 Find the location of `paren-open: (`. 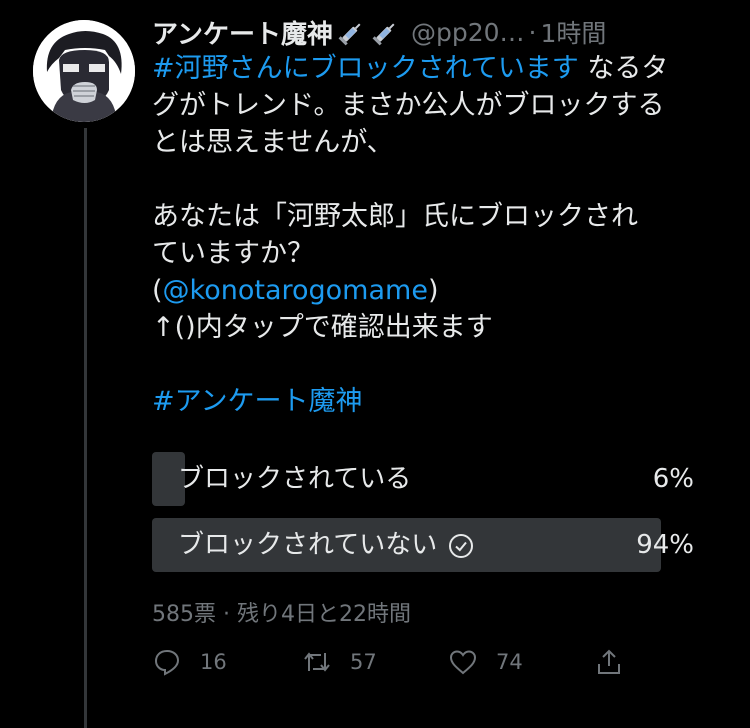

paren-open: ( is located at coordinates (157, 290).